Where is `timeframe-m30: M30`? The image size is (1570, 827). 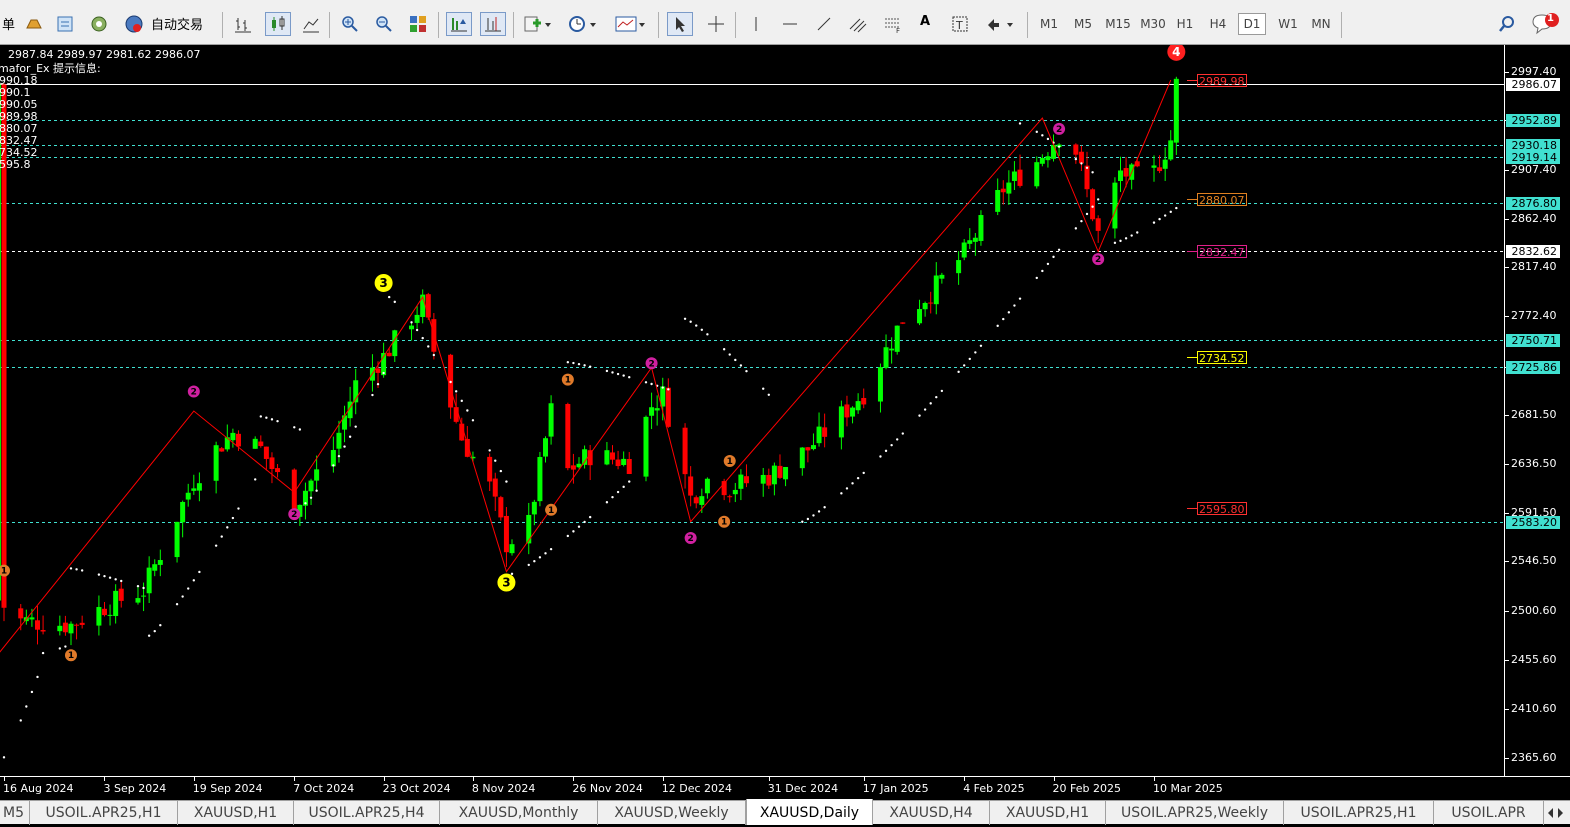
timeframe-m30: M30 is located at coordinates (1153, 24).